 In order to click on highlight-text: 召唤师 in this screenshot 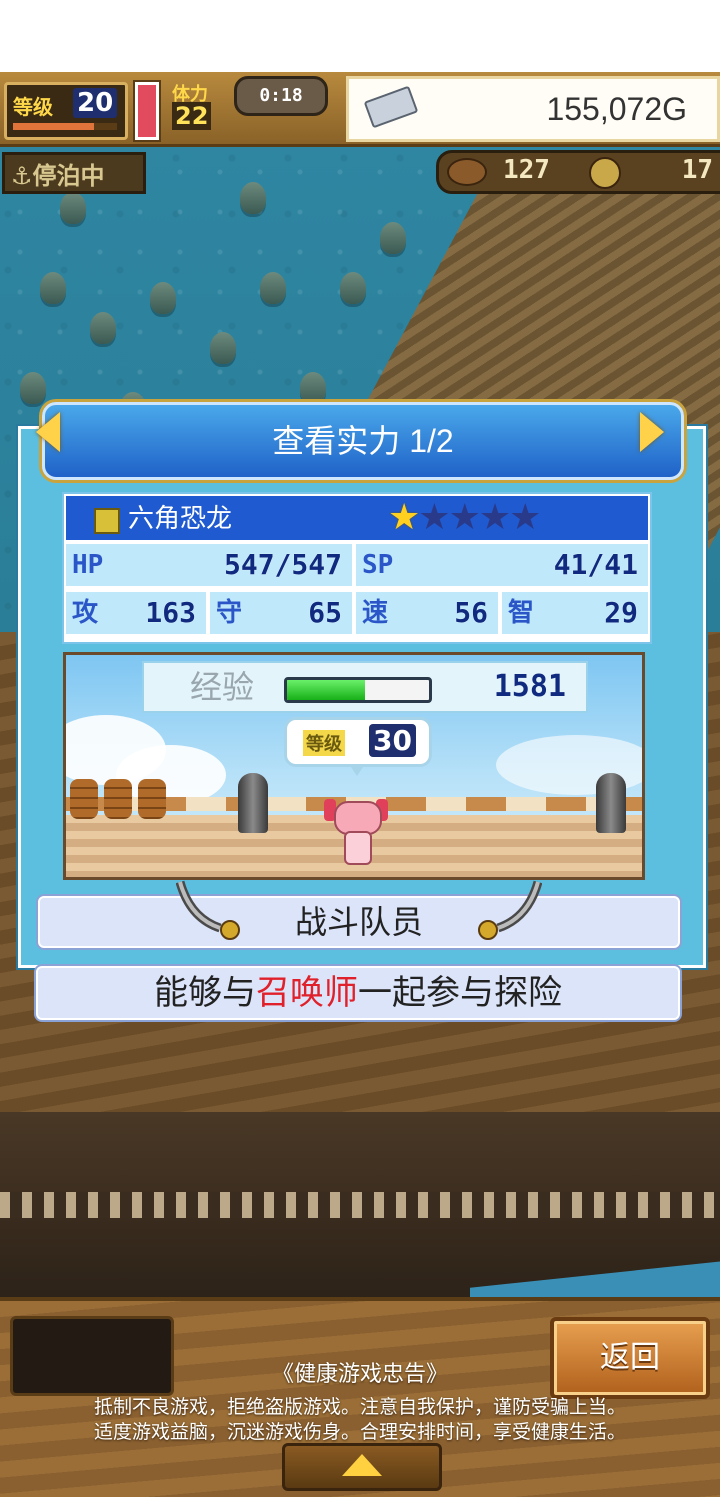, I will do `click(307, 993)`.